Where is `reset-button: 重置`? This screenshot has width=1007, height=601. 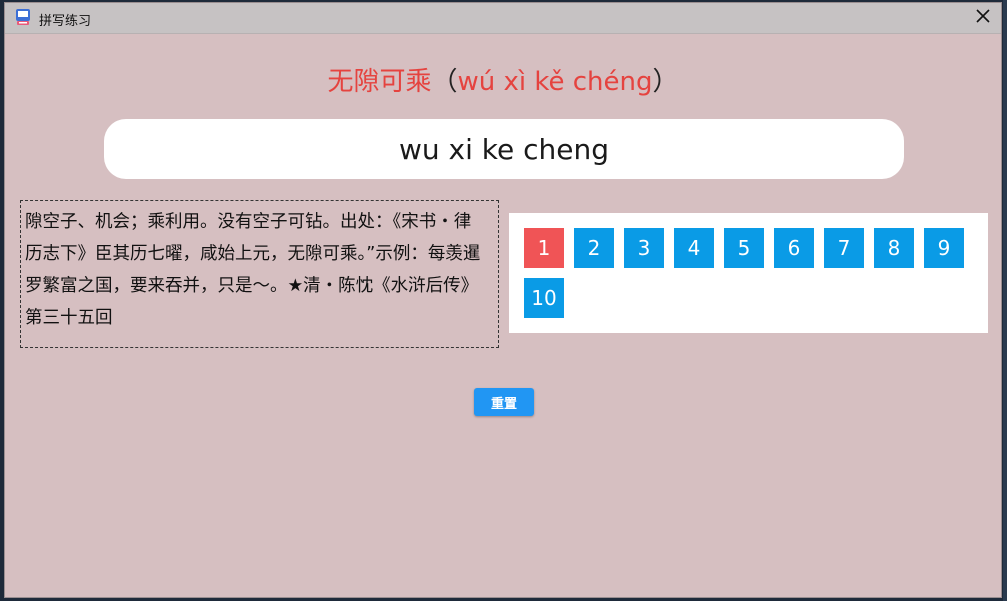 reset-button: 重置 is located at coordinates (504, 402).